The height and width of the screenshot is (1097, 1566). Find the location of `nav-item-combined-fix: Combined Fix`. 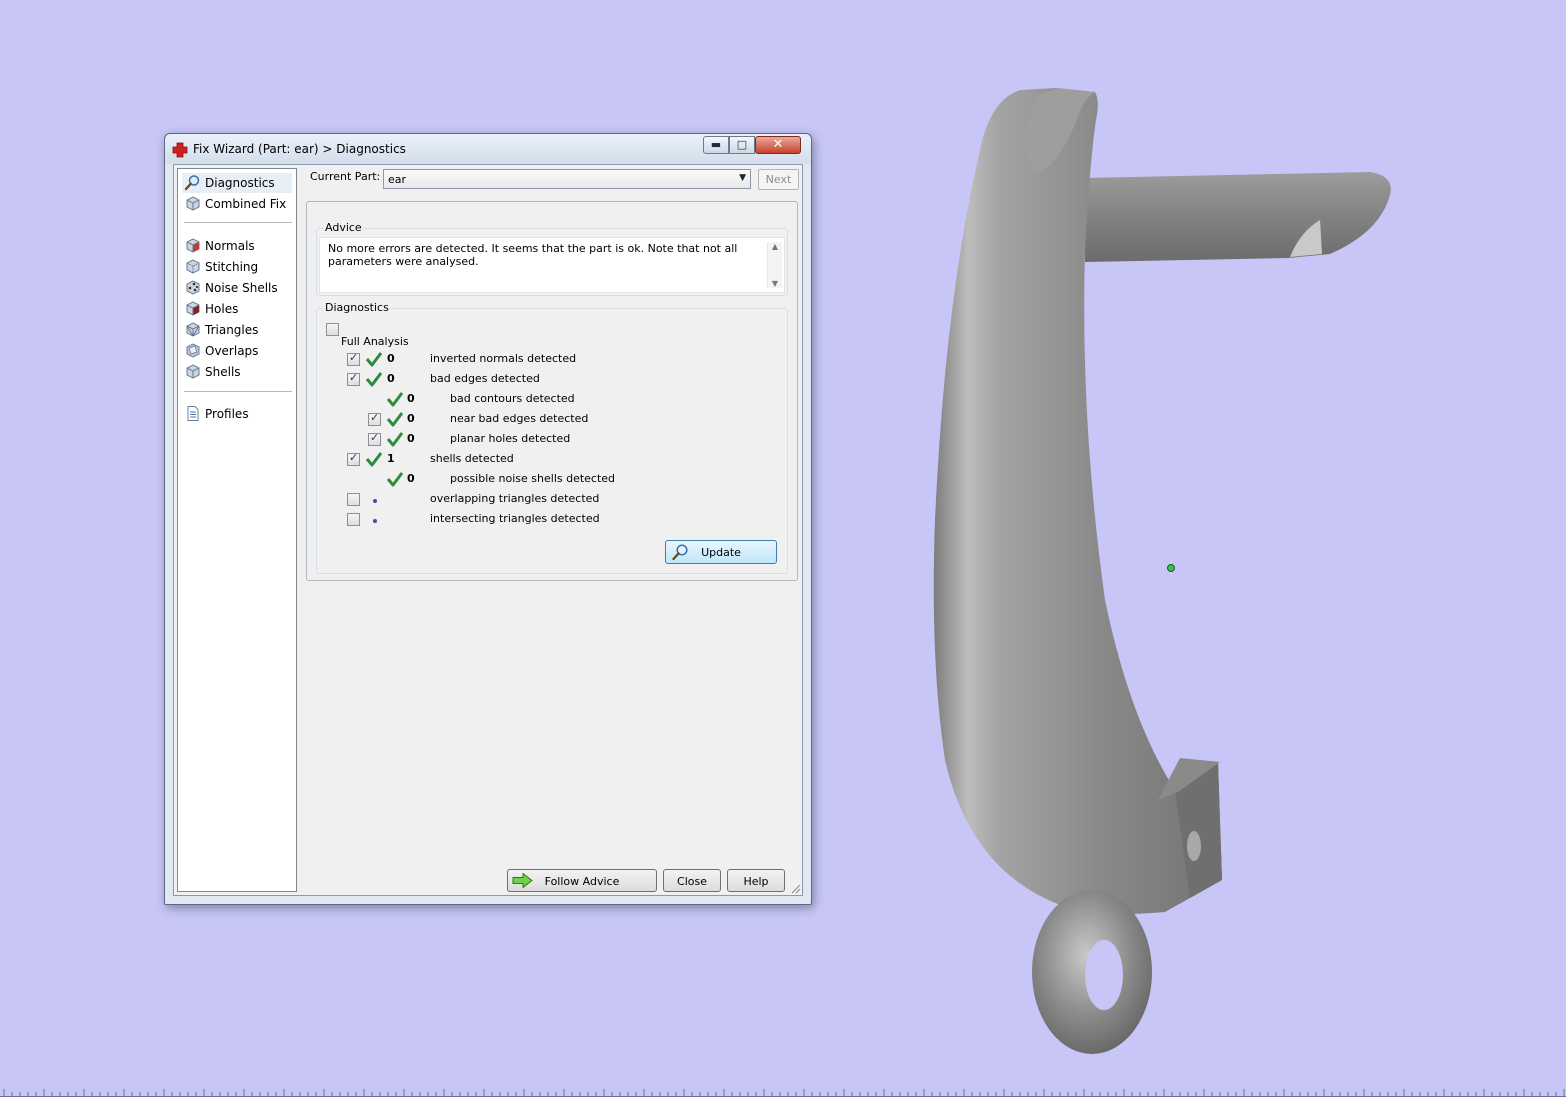

nav-item-combined-fix: Combined Fix is located at coordinates (237, 204).